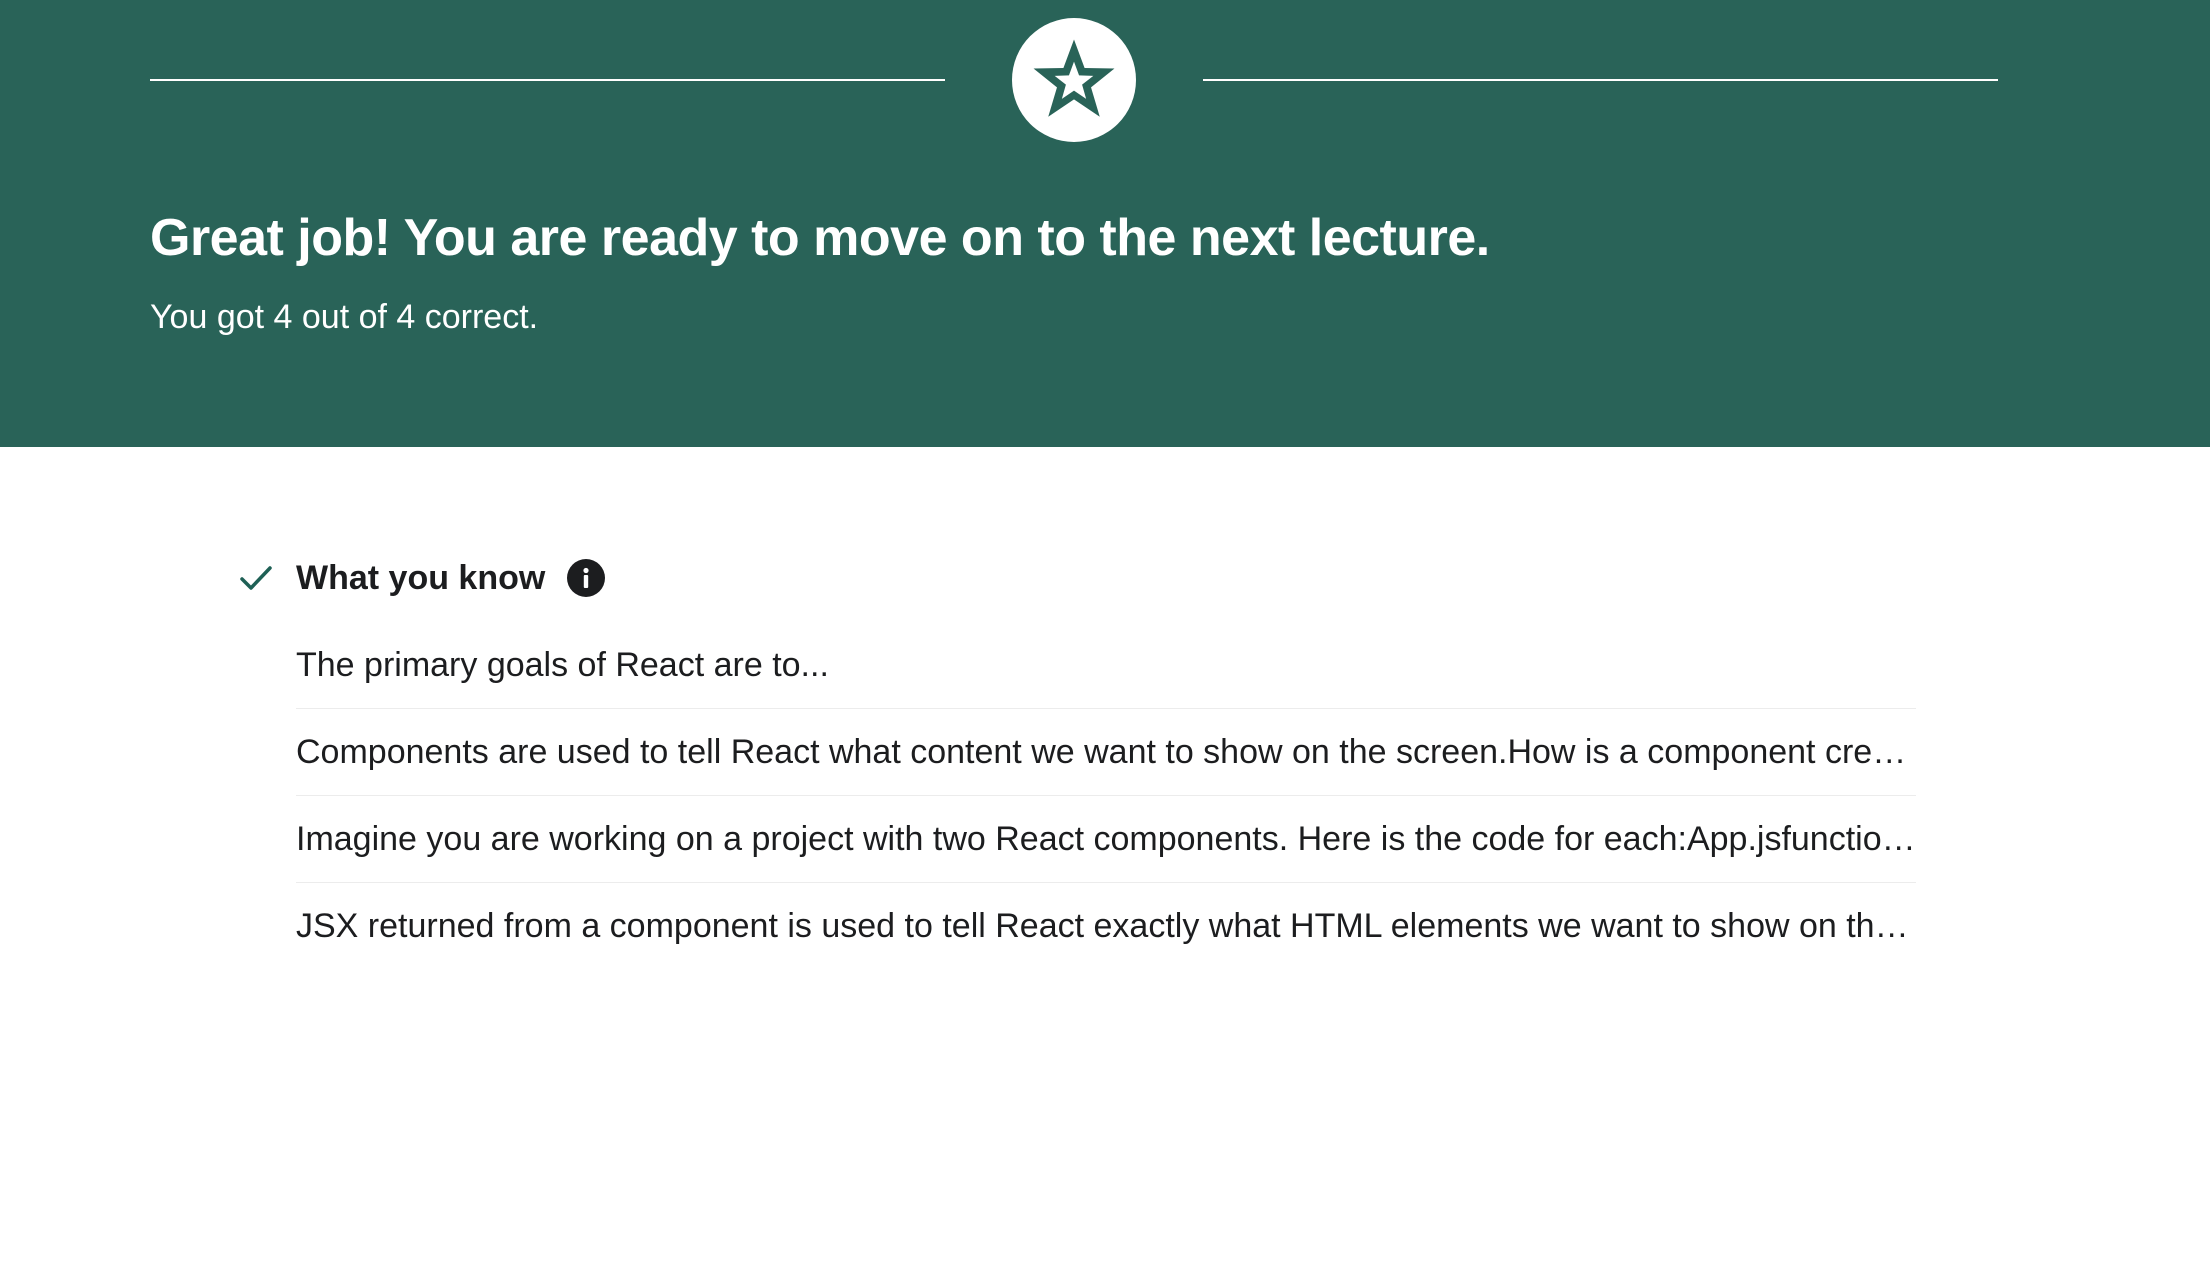 The width and height of the screenshot is (2210, 1268). Describe the element at coordinates (344, 317) in the screenshot. I see `score-text: You got 4 out of 4 correct.` at that location.